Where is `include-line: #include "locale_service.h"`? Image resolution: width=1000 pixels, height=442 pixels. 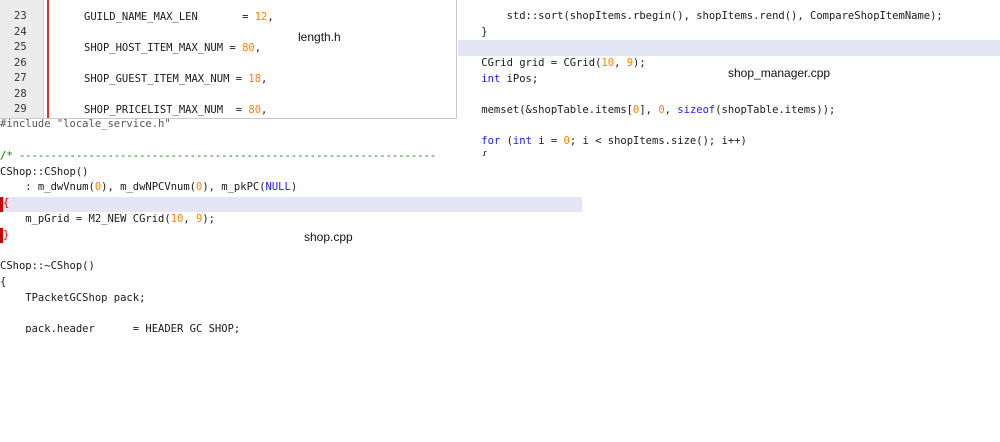 include-line: #include "locale_service.h" is located at coordinates (85, 124).